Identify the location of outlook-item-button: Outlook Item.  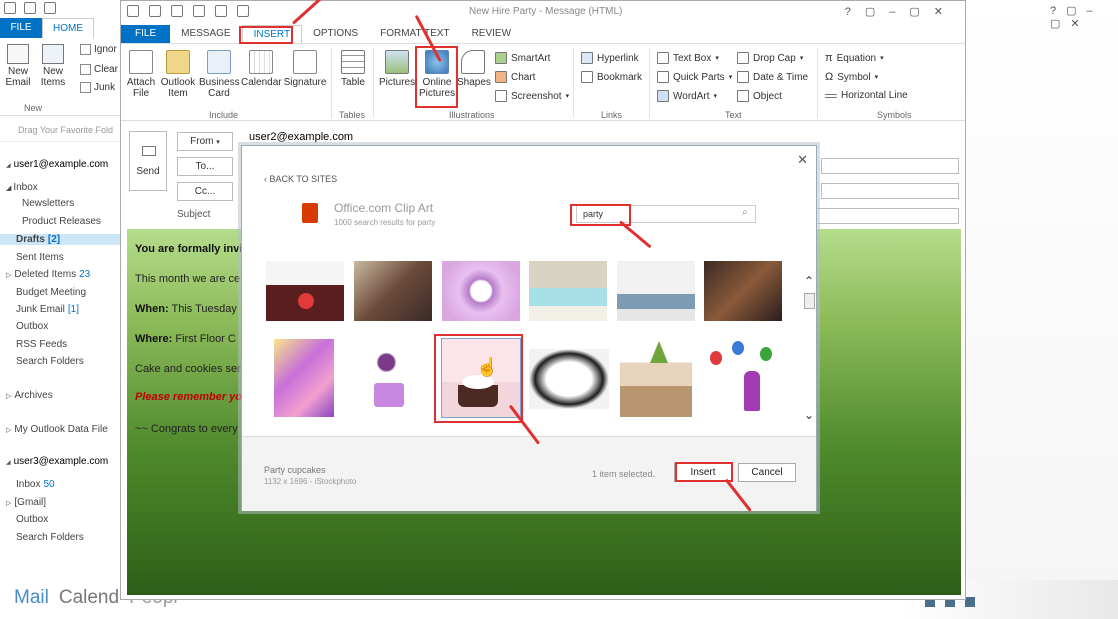
(178, 74).